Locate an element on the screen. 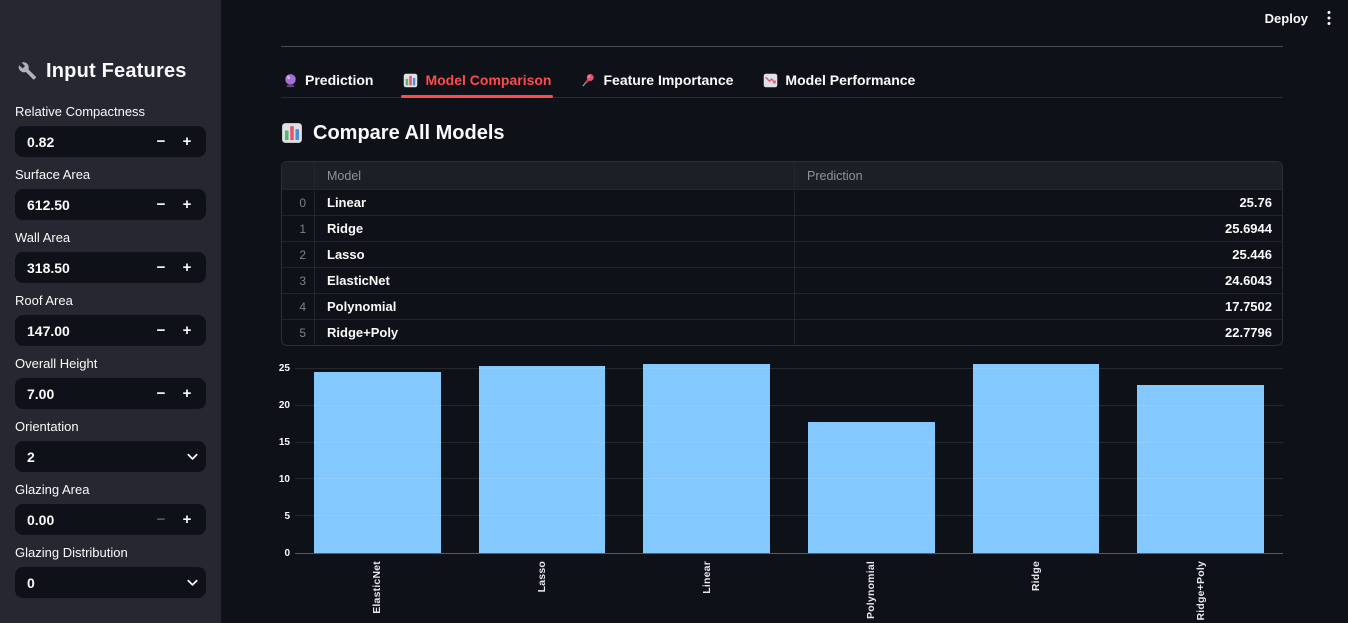 This screenshot has height=623, width=1348. prediction-cell: 24.6043 is located at coordinates (1248, 280).